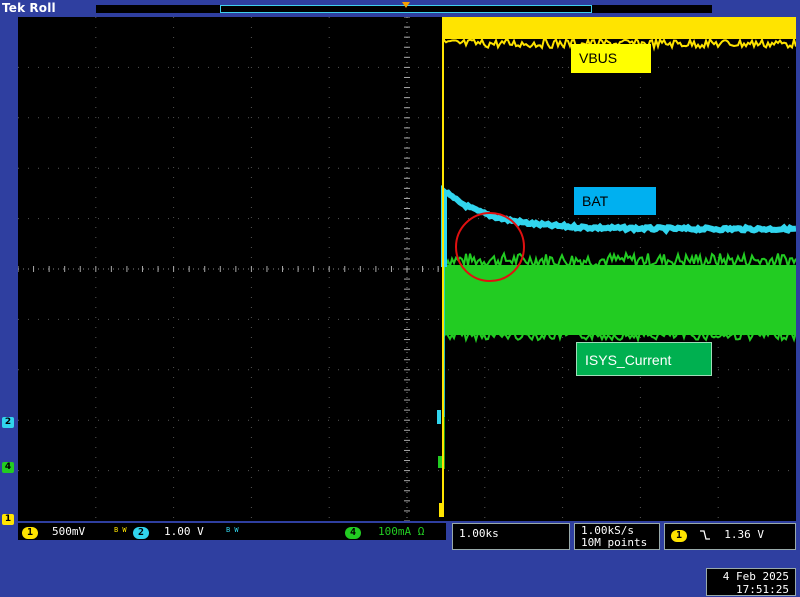 Image resolution: width=800 pixels, height=597 pixels. I want to click on ch4-badge: 4, so click(353, 533).